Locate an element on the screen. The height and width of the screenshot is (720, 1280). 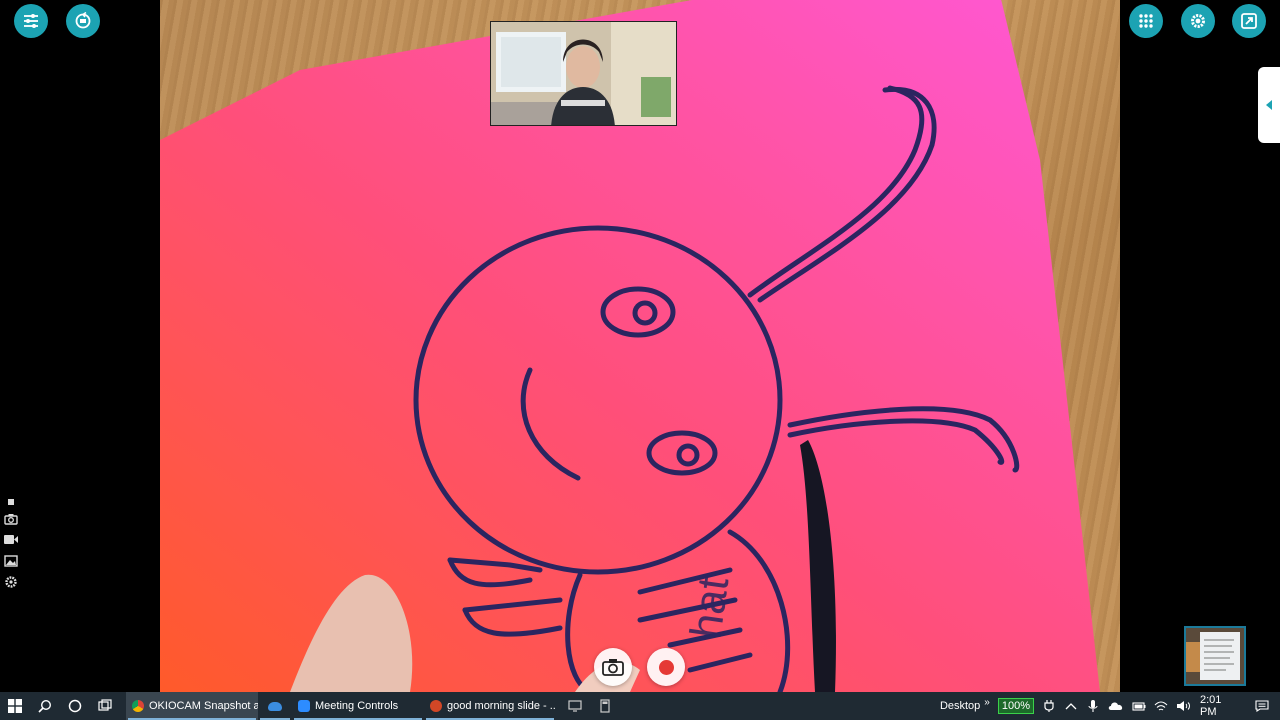
chevron-up-icon is located at coordinates (1071, 706).